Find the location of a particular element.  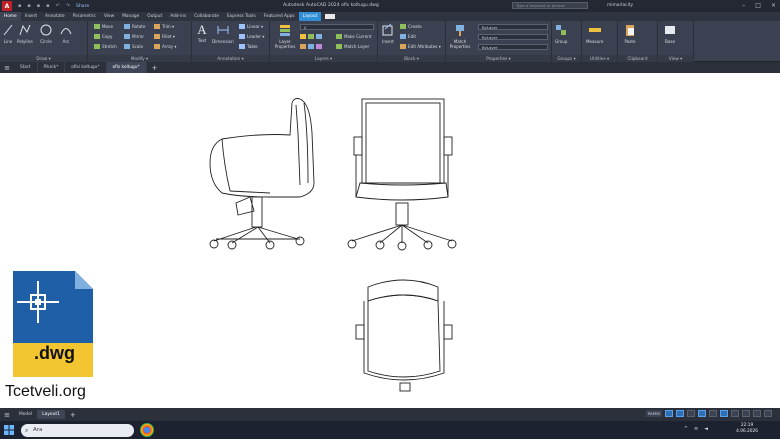

mirror-button: Mirror is located at coordinates (134, 36).